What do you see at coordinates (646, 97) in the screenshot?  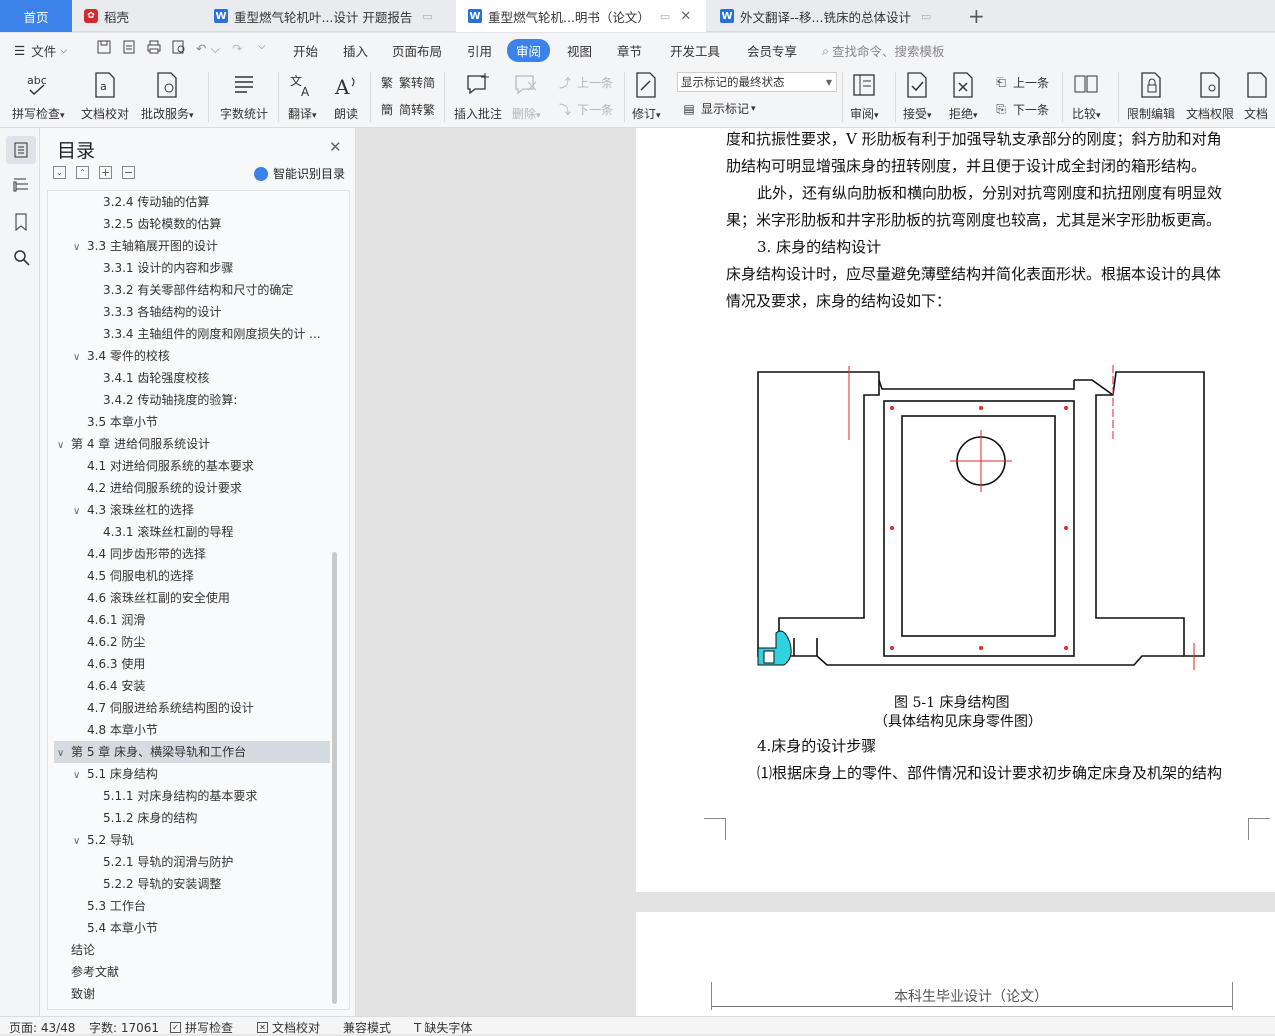 I see `track-changes-button: 修订▾` at bounding box center [646, 97].